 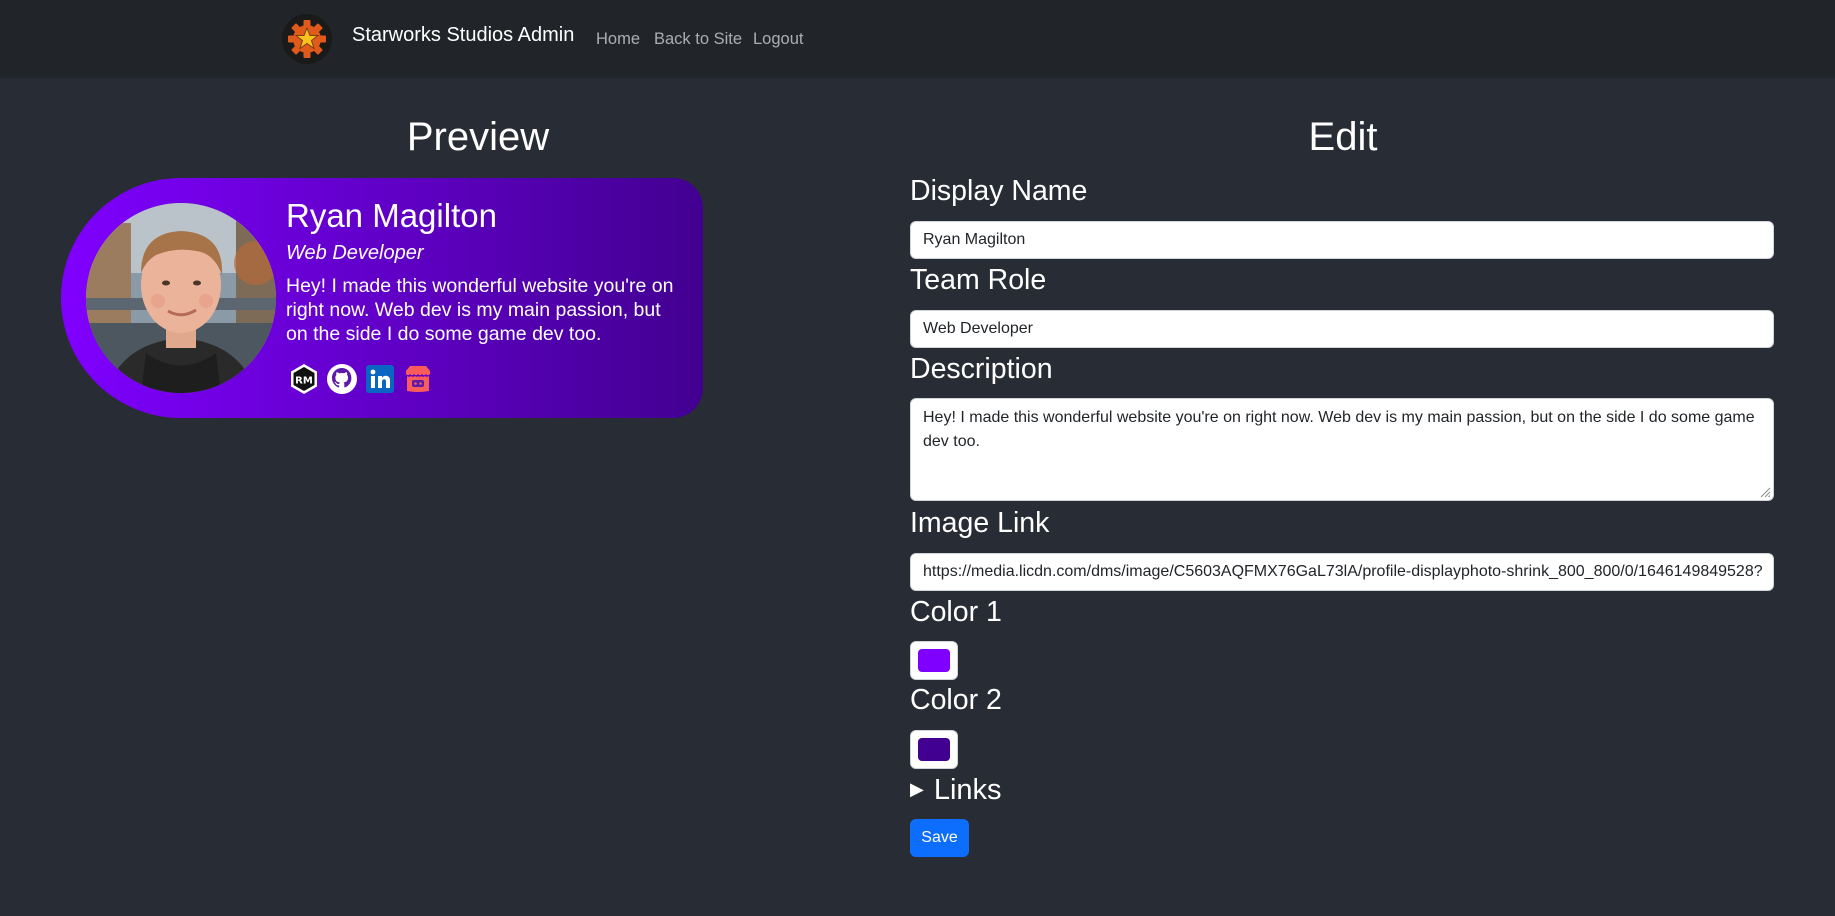 I want to click on disclosure-triangle-icon: ▶, so click(x=917, y=789).